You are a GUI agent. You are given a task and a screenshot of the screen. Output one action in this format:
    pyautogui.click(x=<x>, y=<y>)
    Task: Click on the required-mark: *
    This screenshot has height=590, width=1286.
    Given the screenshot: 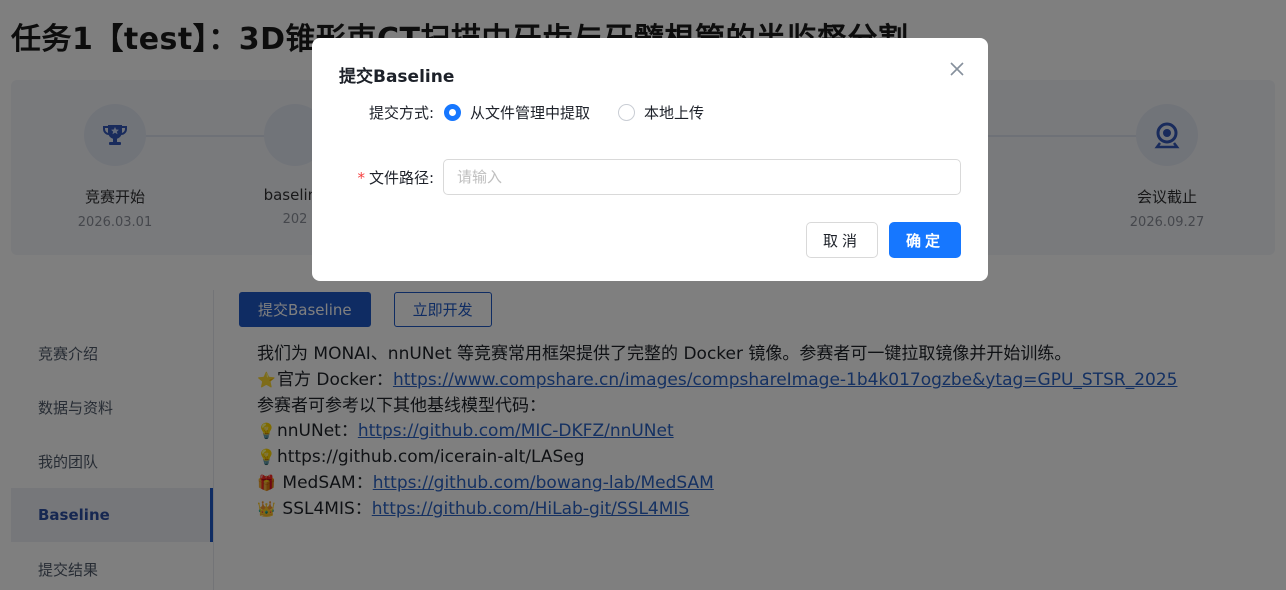 What is the action you would take?
    pyautogui.click(x=361, y=177)
    